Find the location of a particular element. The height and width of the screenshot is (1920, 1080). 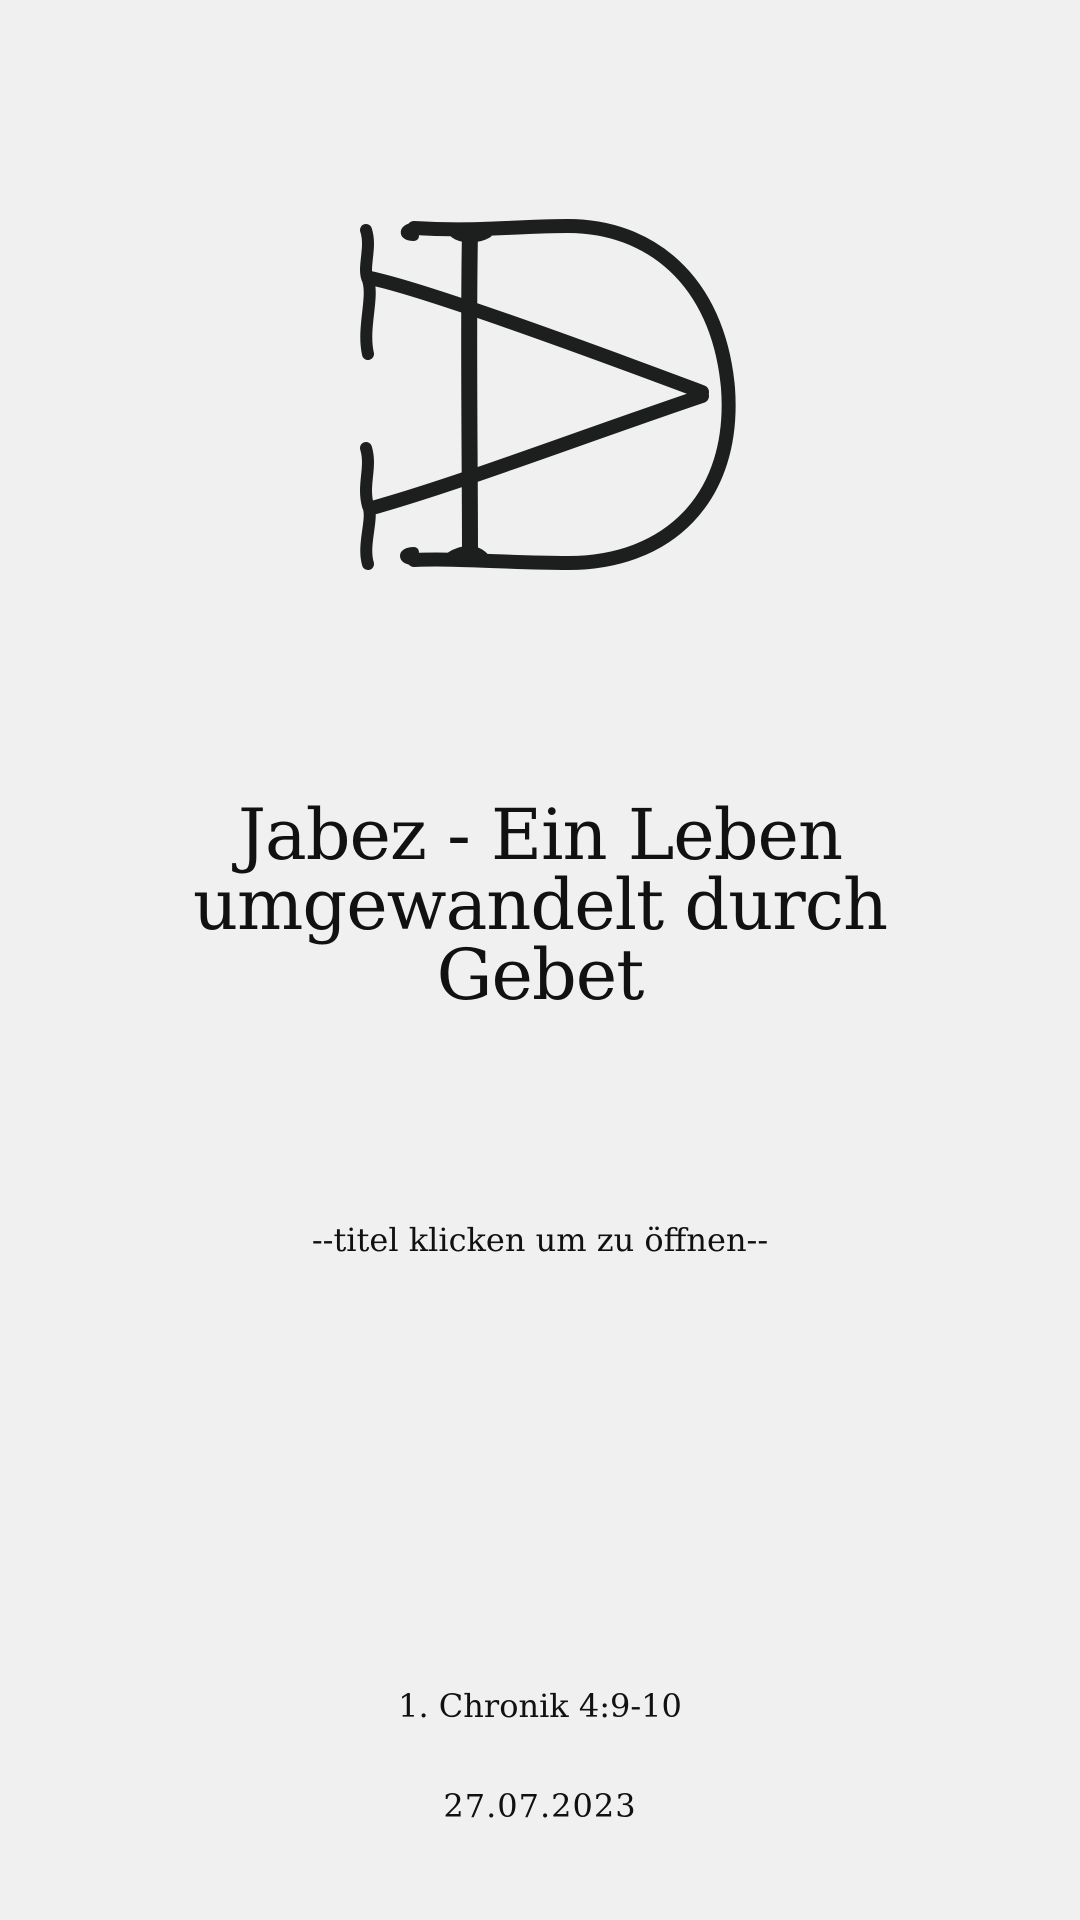

date-label: 27.07.2023 is located at coordinates (540, 1806).